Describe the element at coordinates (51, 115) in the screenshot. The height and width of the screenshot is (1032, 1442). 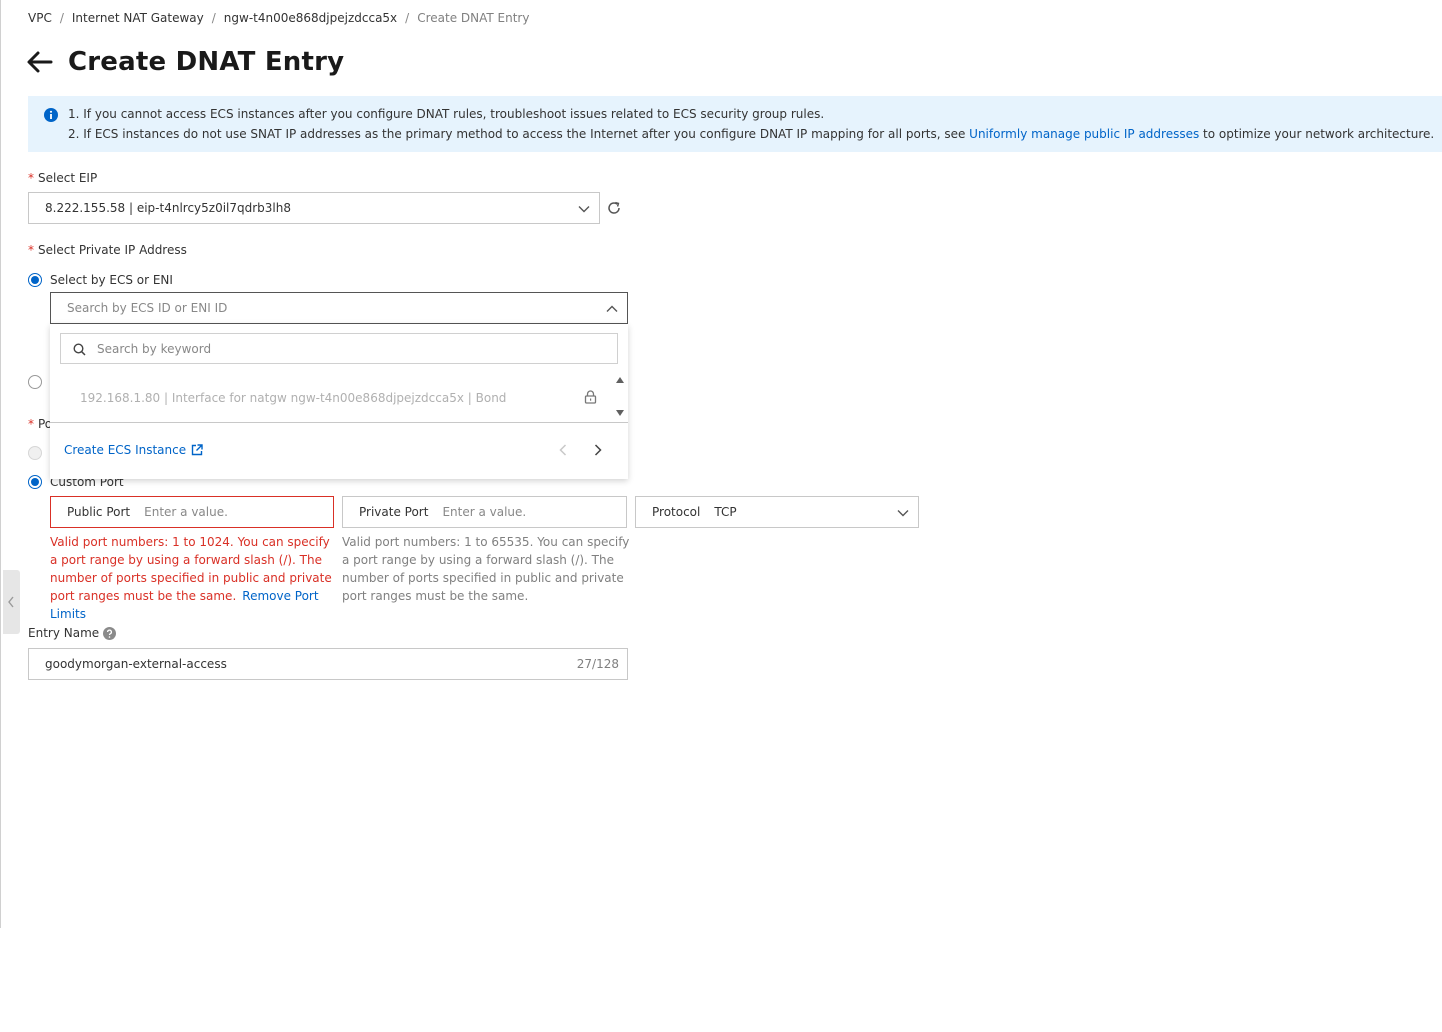
I see `info-icon` at that location.